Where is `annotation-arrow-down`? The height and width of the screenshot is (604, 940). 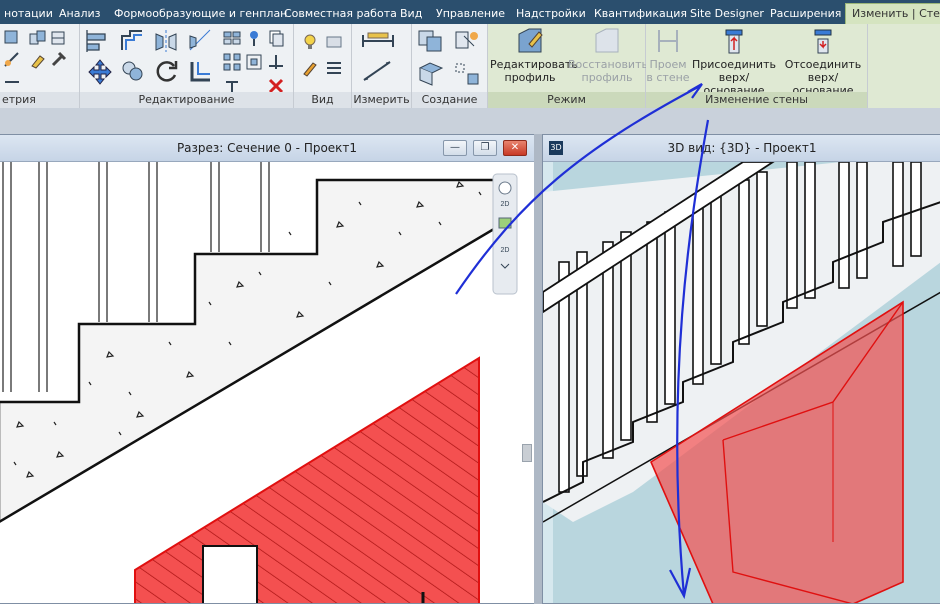
annotation-arrow-down is located at coordinates (693, 358).